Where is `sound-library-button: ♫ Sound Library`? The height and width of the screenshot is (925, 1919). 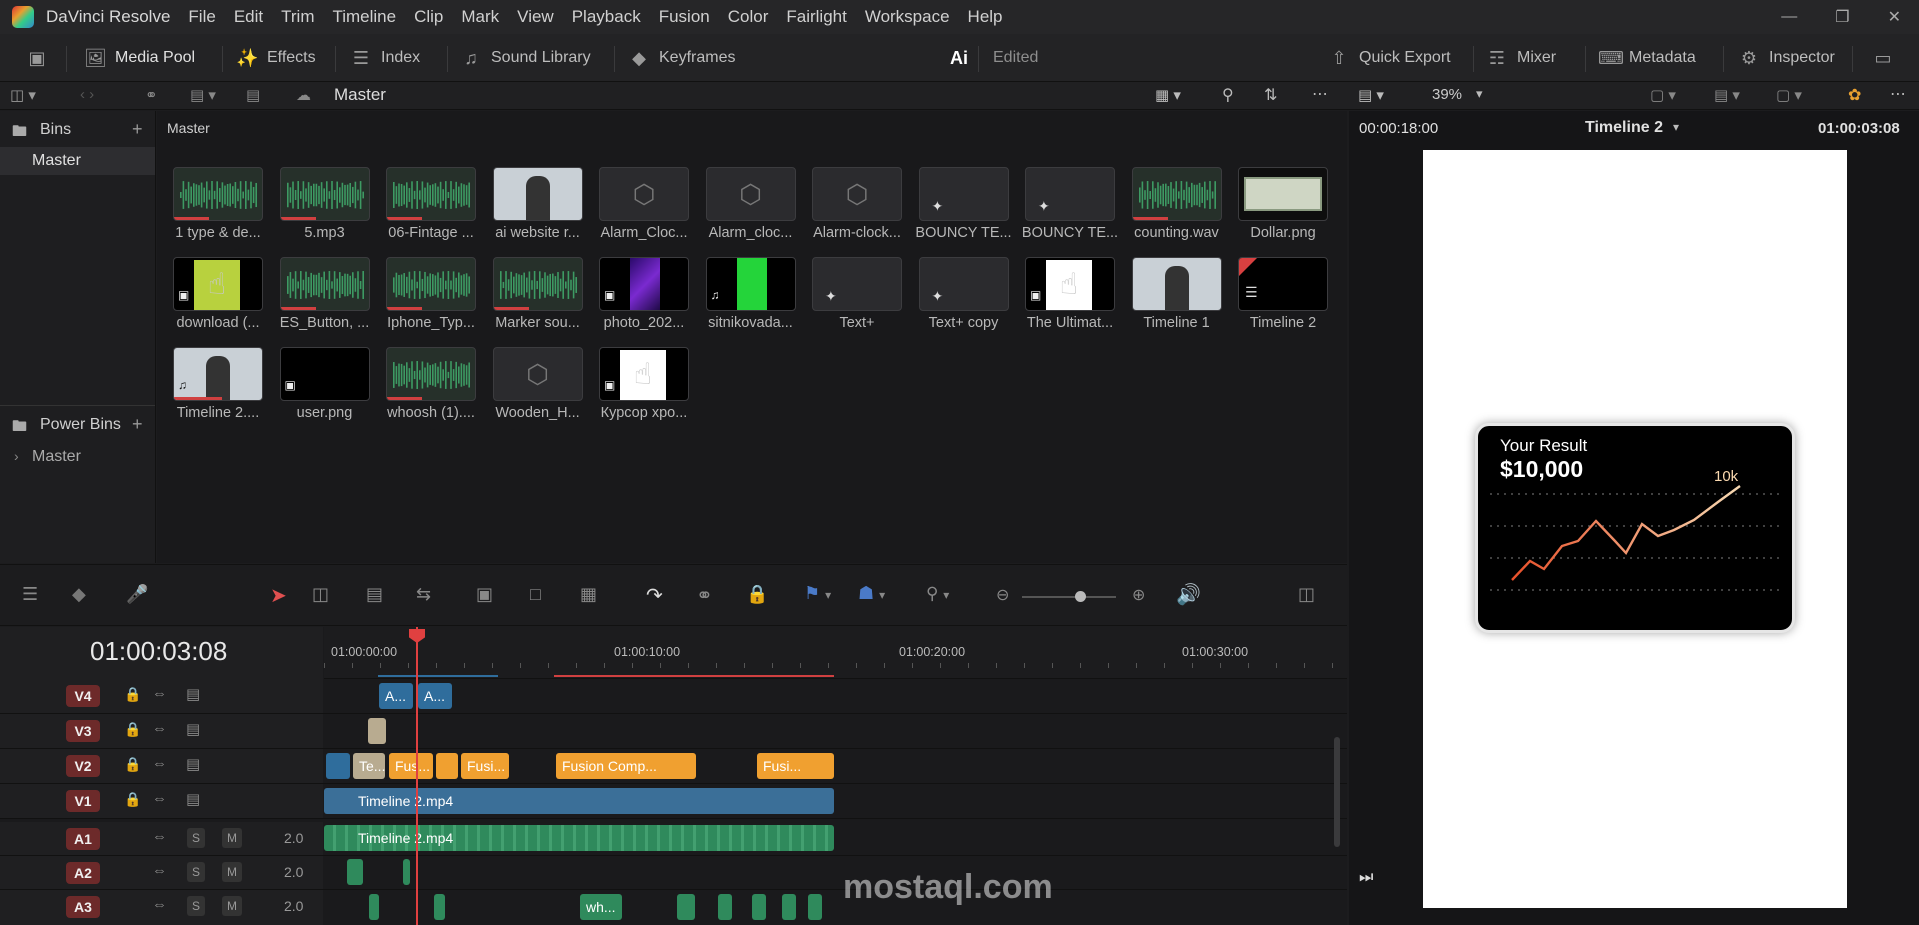
sound-library-button: ♫ Sound Library is located at coordinates (525, 58).